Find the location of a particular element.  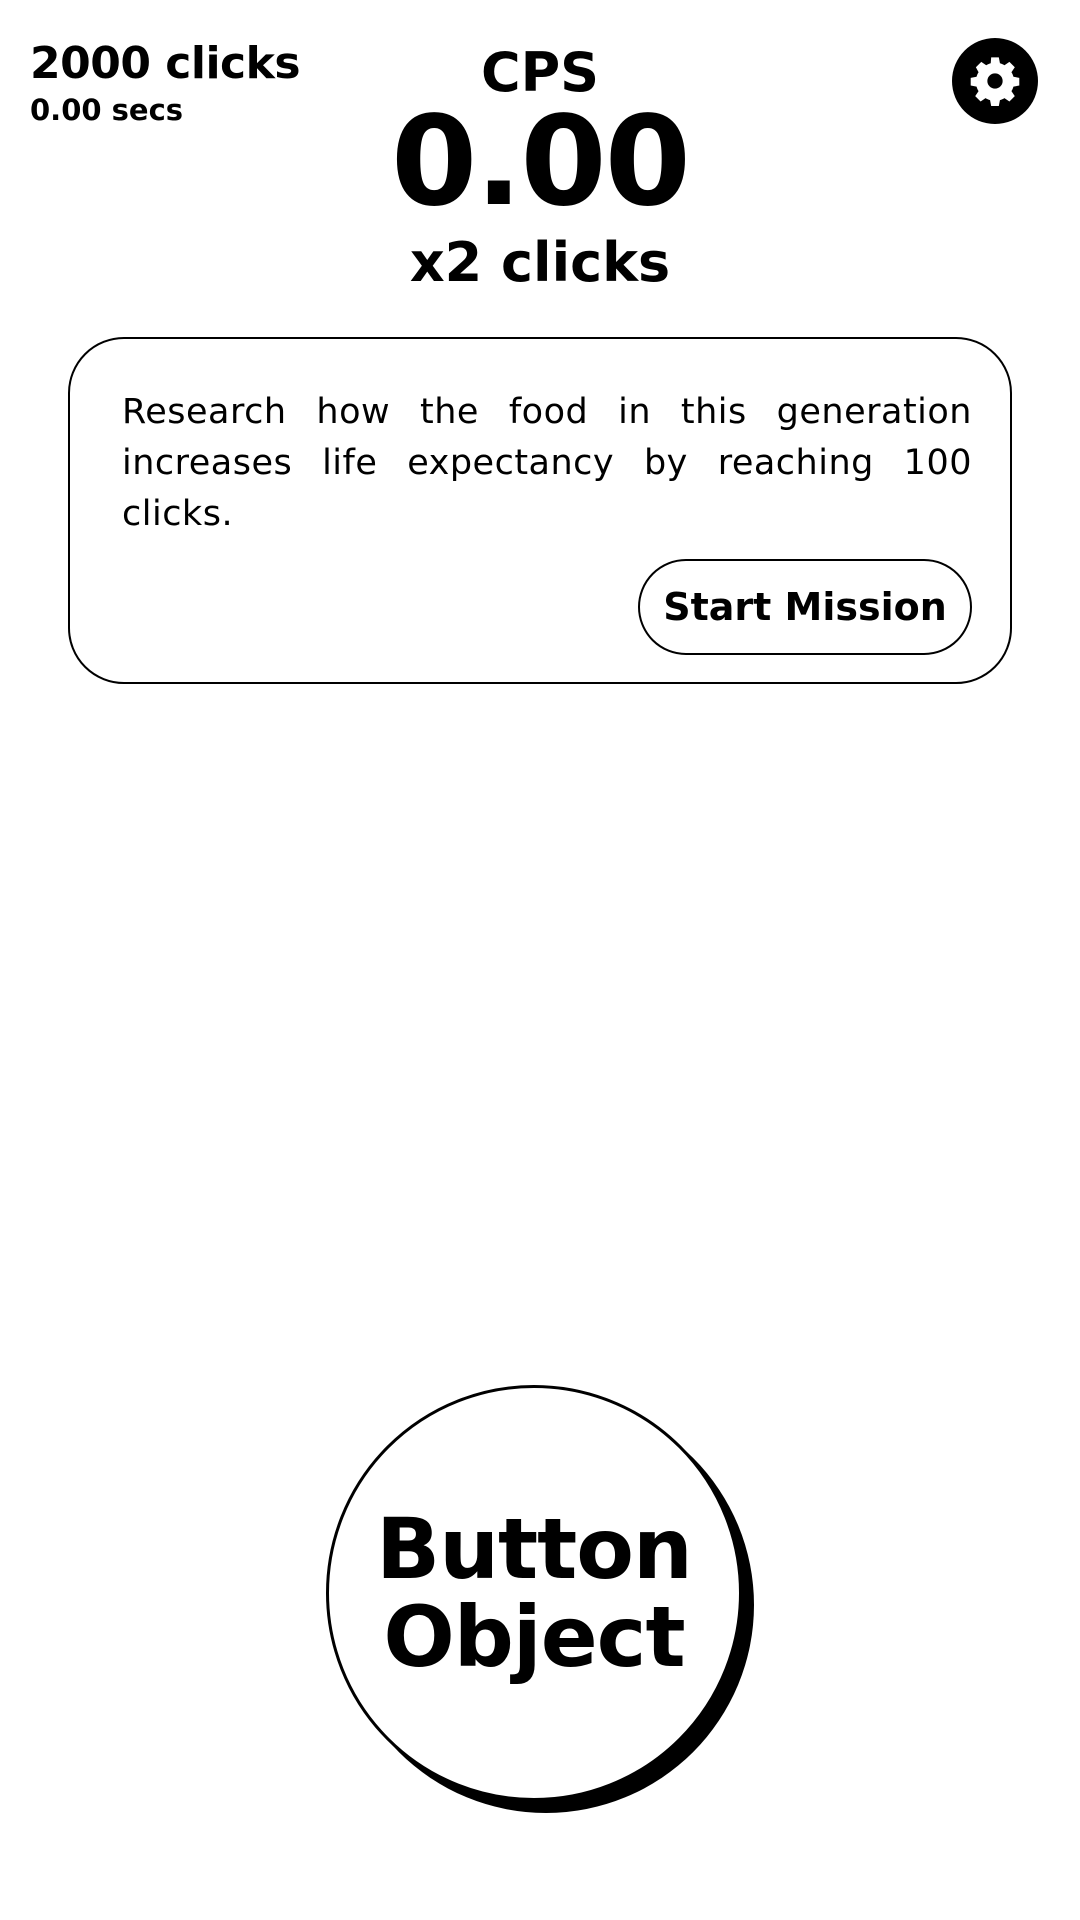

click-multiplier: x2 clicks is located at coordinates (540, 262).